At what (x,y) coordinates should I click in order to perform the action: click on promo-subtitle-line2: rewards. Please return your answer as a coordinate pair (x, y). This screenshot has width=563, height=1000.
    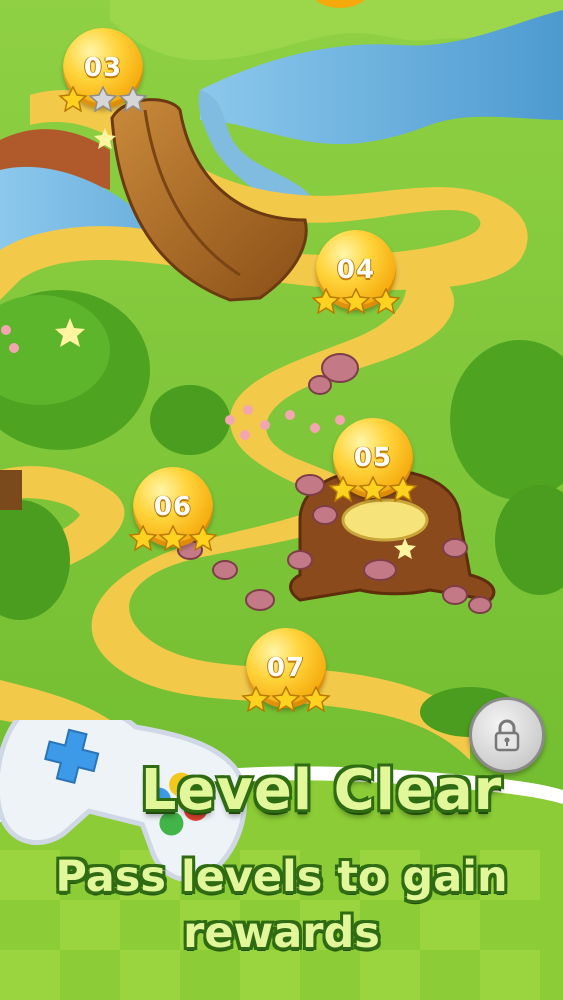
    Looking at the image, I should click on (281, 933).